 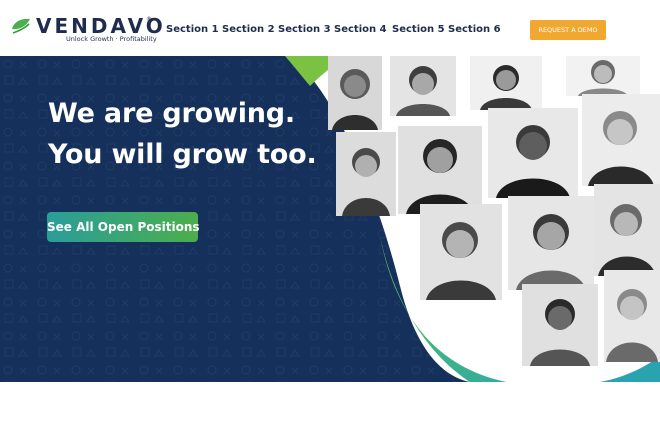 What do you see at coordinates (182, 154) in the screenshot?
I see `hero-title-line-2: You will grow too.` at bounding box center [182, 154].